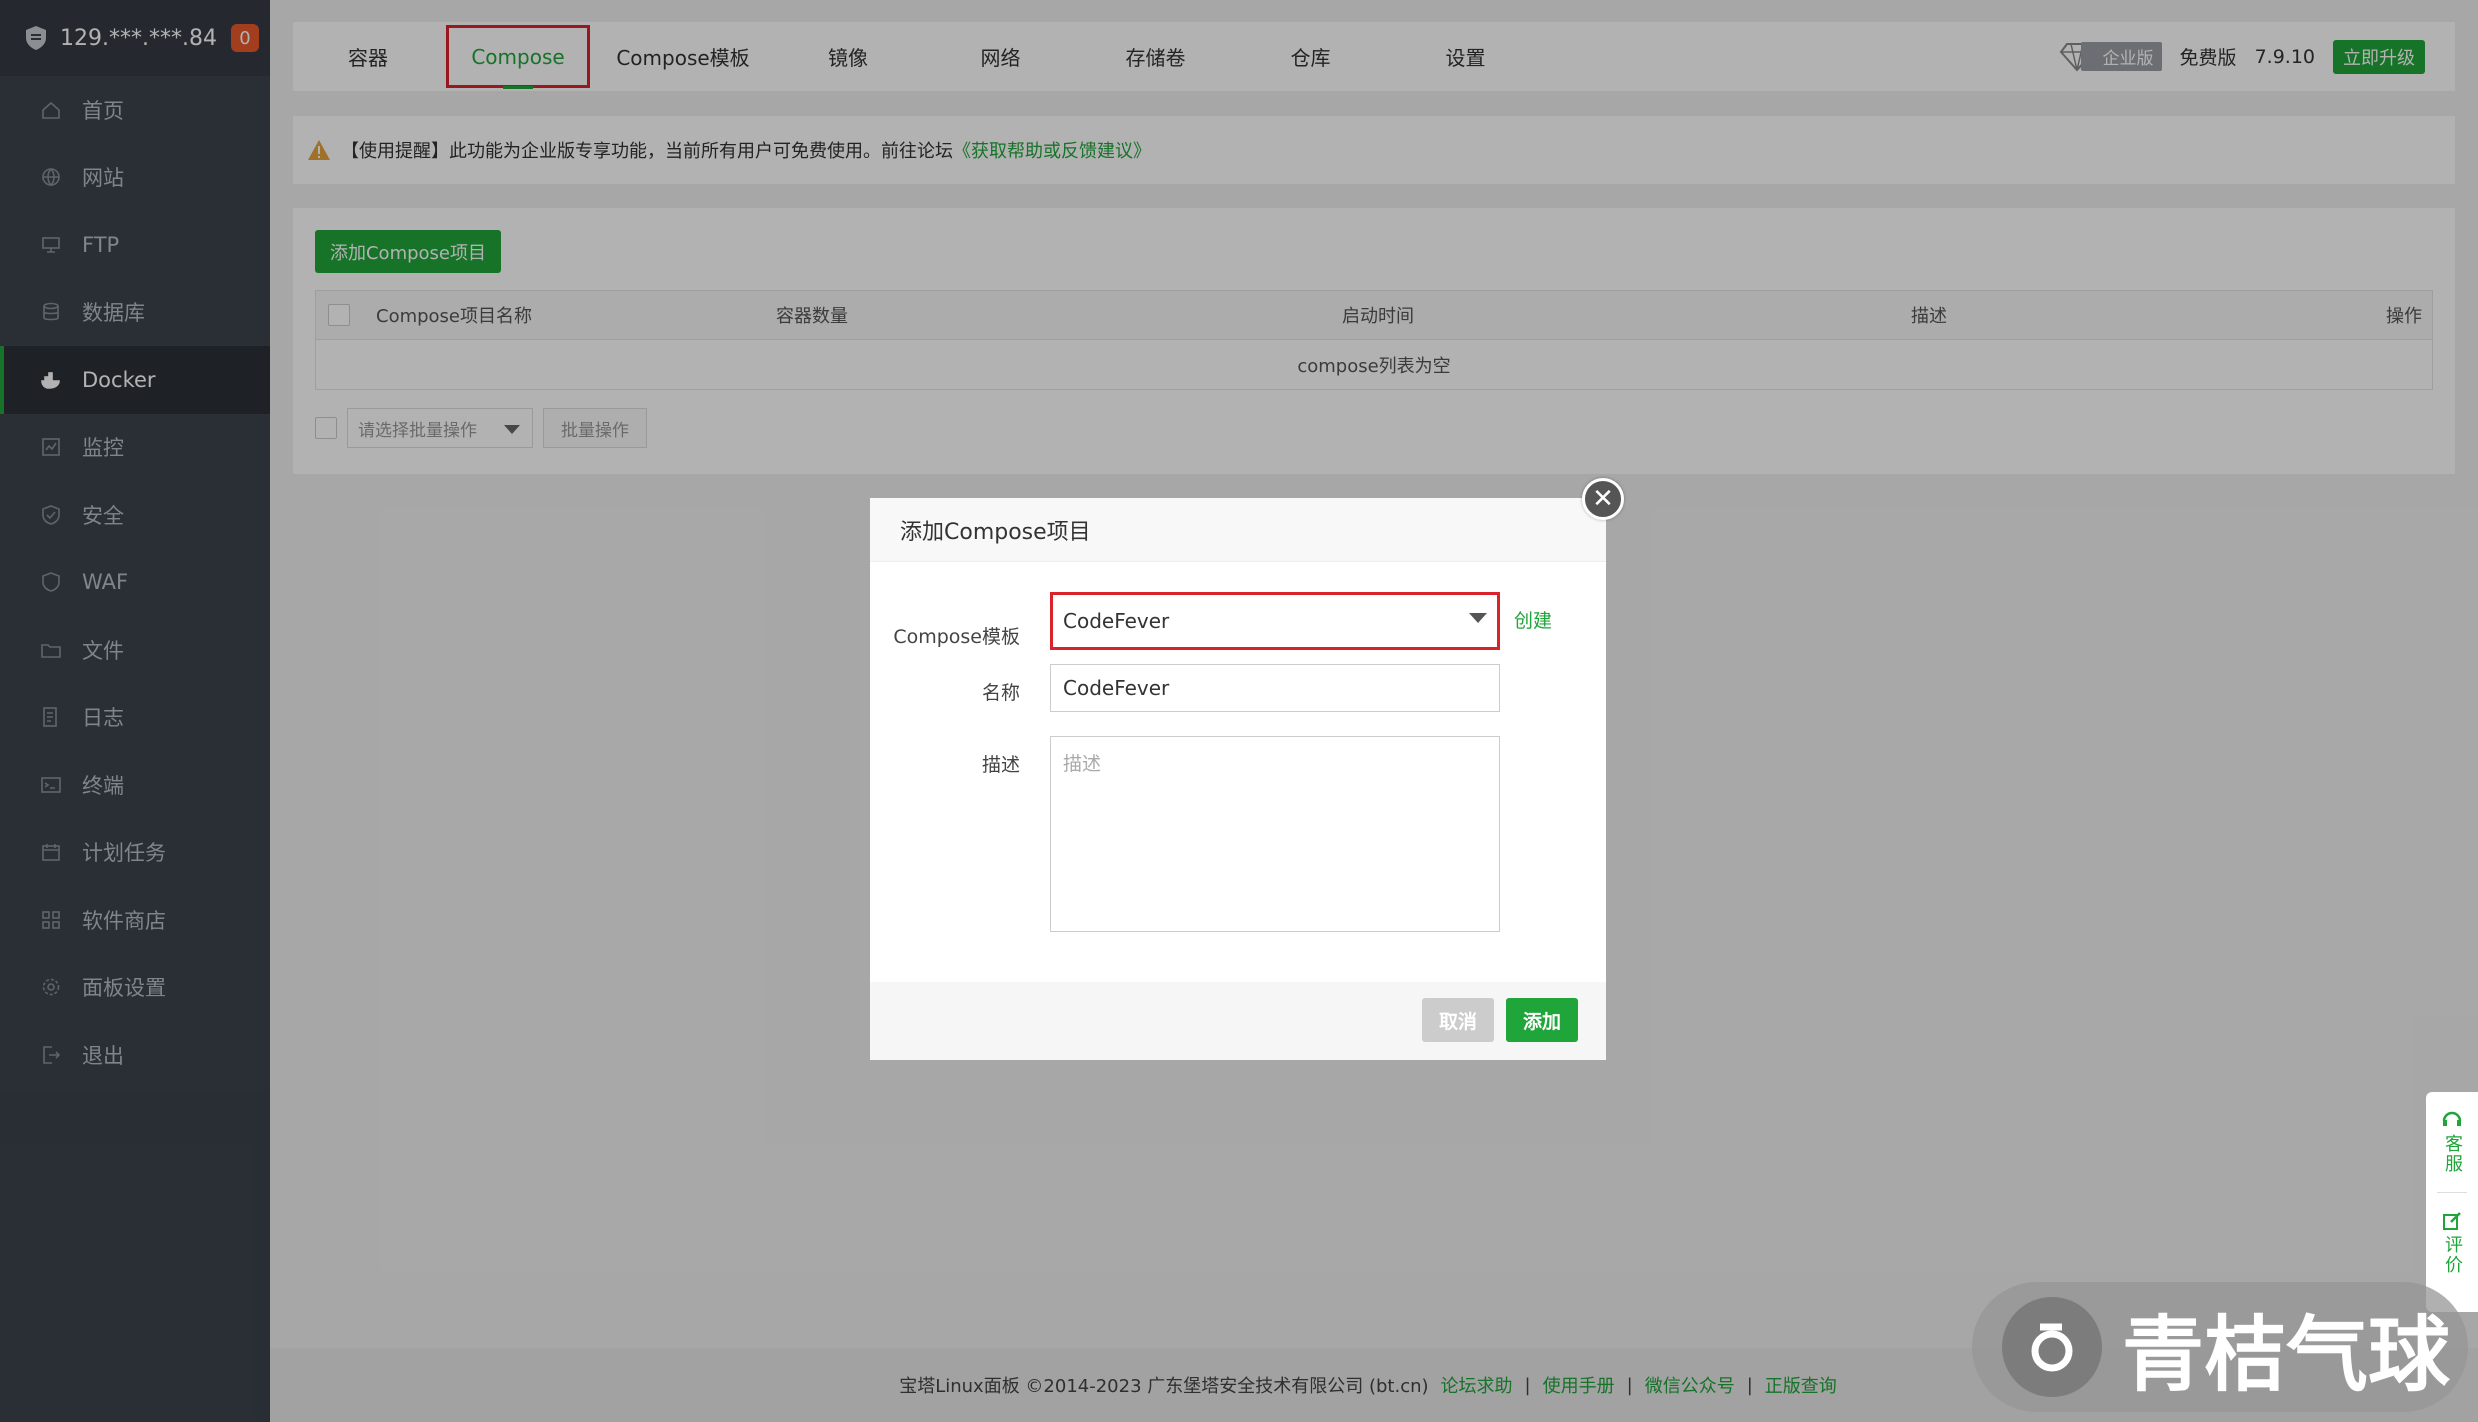 This screenshot has height=1422, width=2478. What do you see at coordinates (1238, 530) in the screenshot?
I see `dialog-title: 添加Compose项目` at bounding box center [1238, 530].